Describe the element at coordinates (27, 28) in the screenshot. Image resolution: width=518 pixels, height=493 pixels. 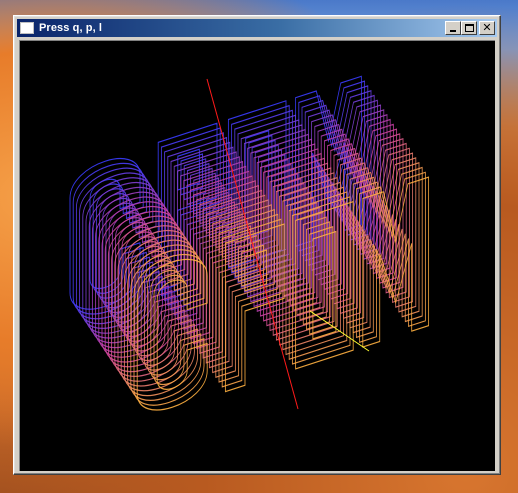
I see `window-icon` at that location.